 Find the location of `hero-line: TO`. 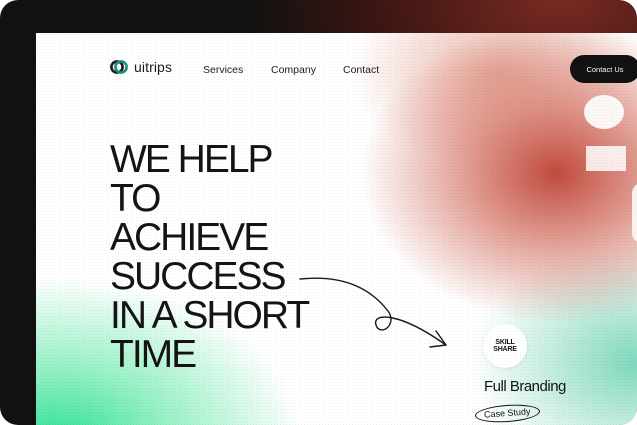

hero-line: TO is located at coordinates (135, 198).